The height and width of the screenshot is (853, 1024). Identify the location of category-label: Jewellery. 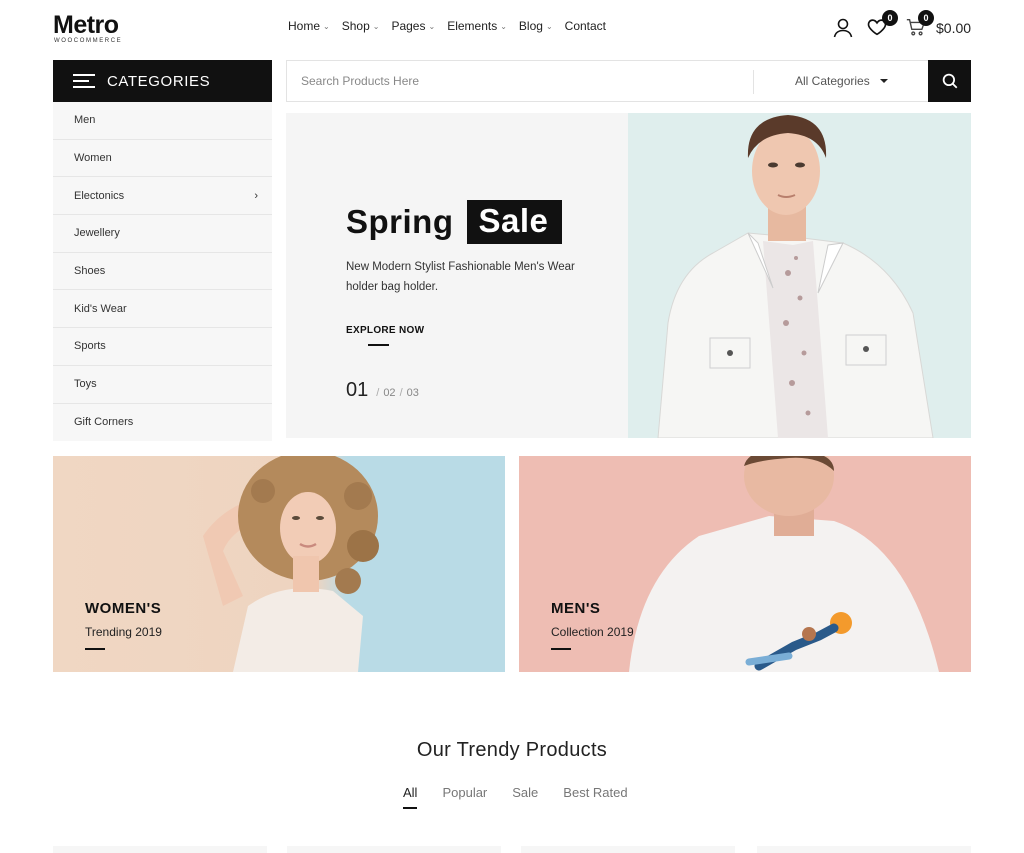
(97, 233).